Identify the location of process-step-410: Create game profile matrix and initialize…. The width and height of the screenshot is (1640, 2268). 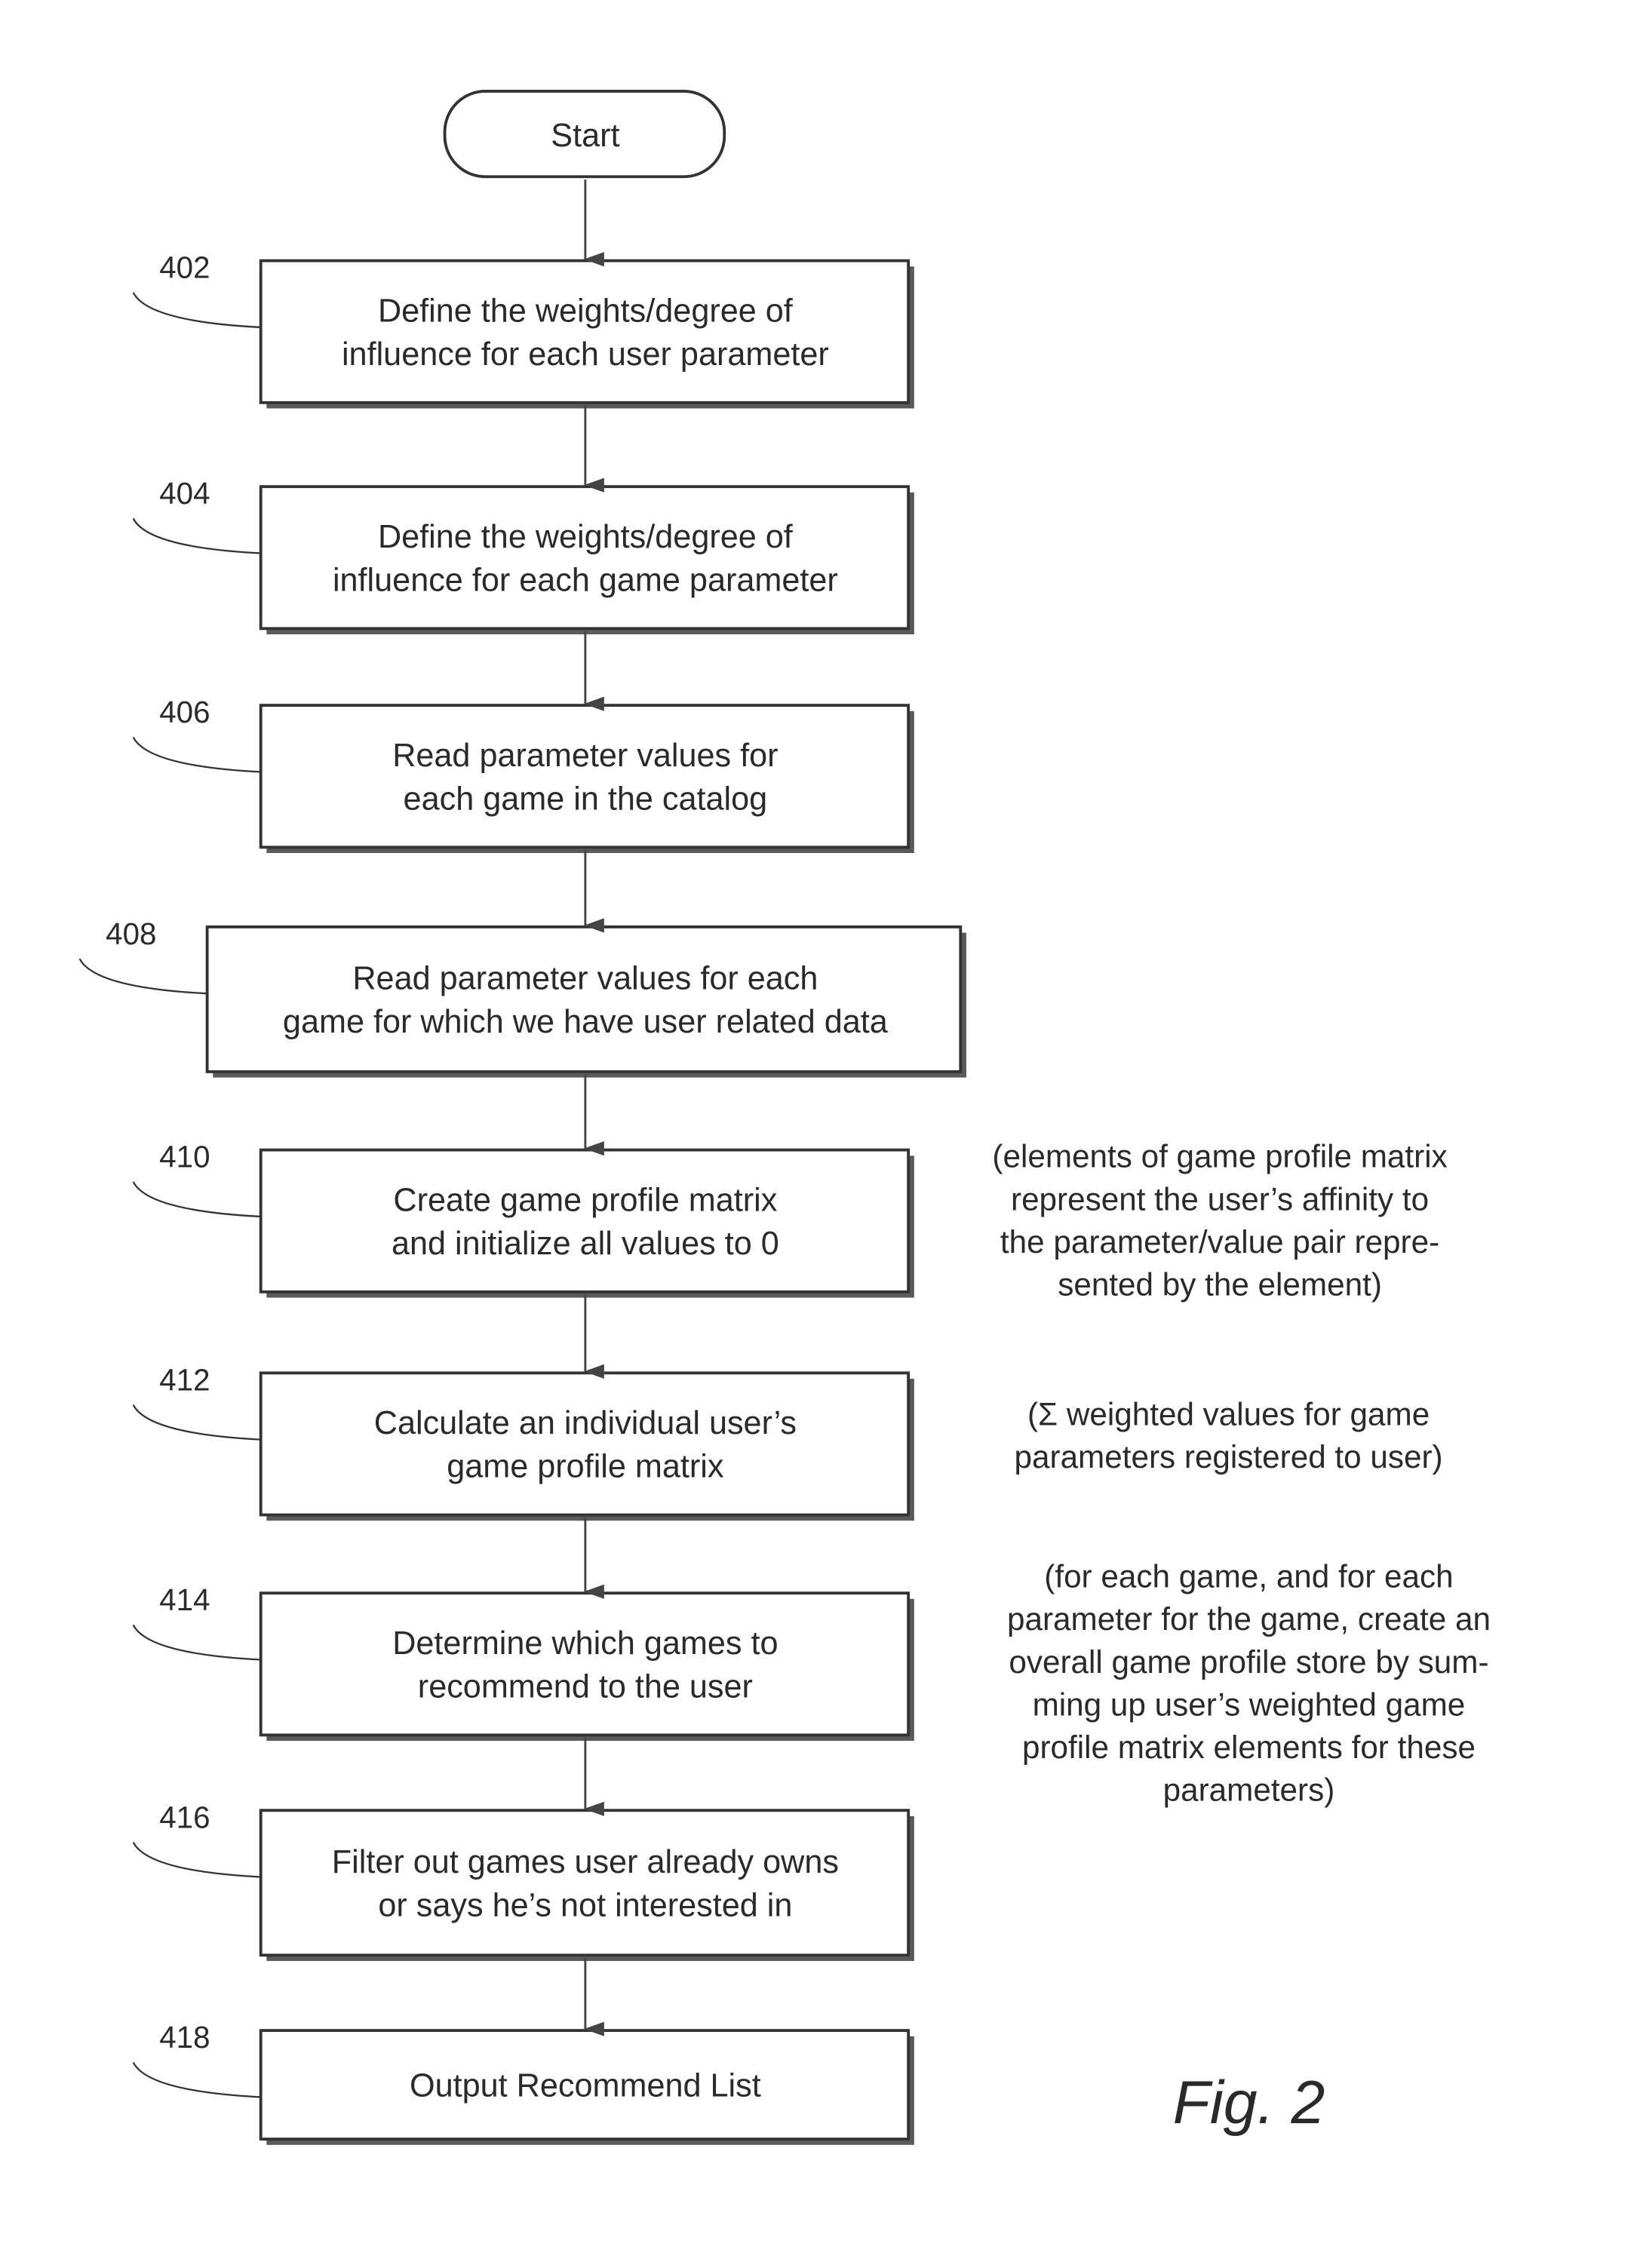
(523, 1219).